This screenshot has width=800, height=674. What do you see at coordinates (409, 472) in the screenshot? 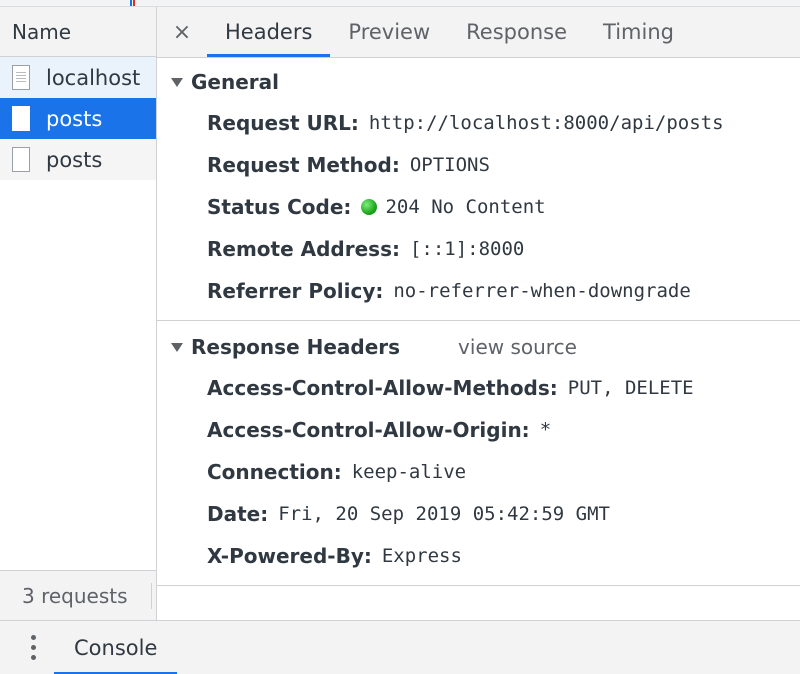
I see `header-value: keep-alive` at bounding box center [409, 472].